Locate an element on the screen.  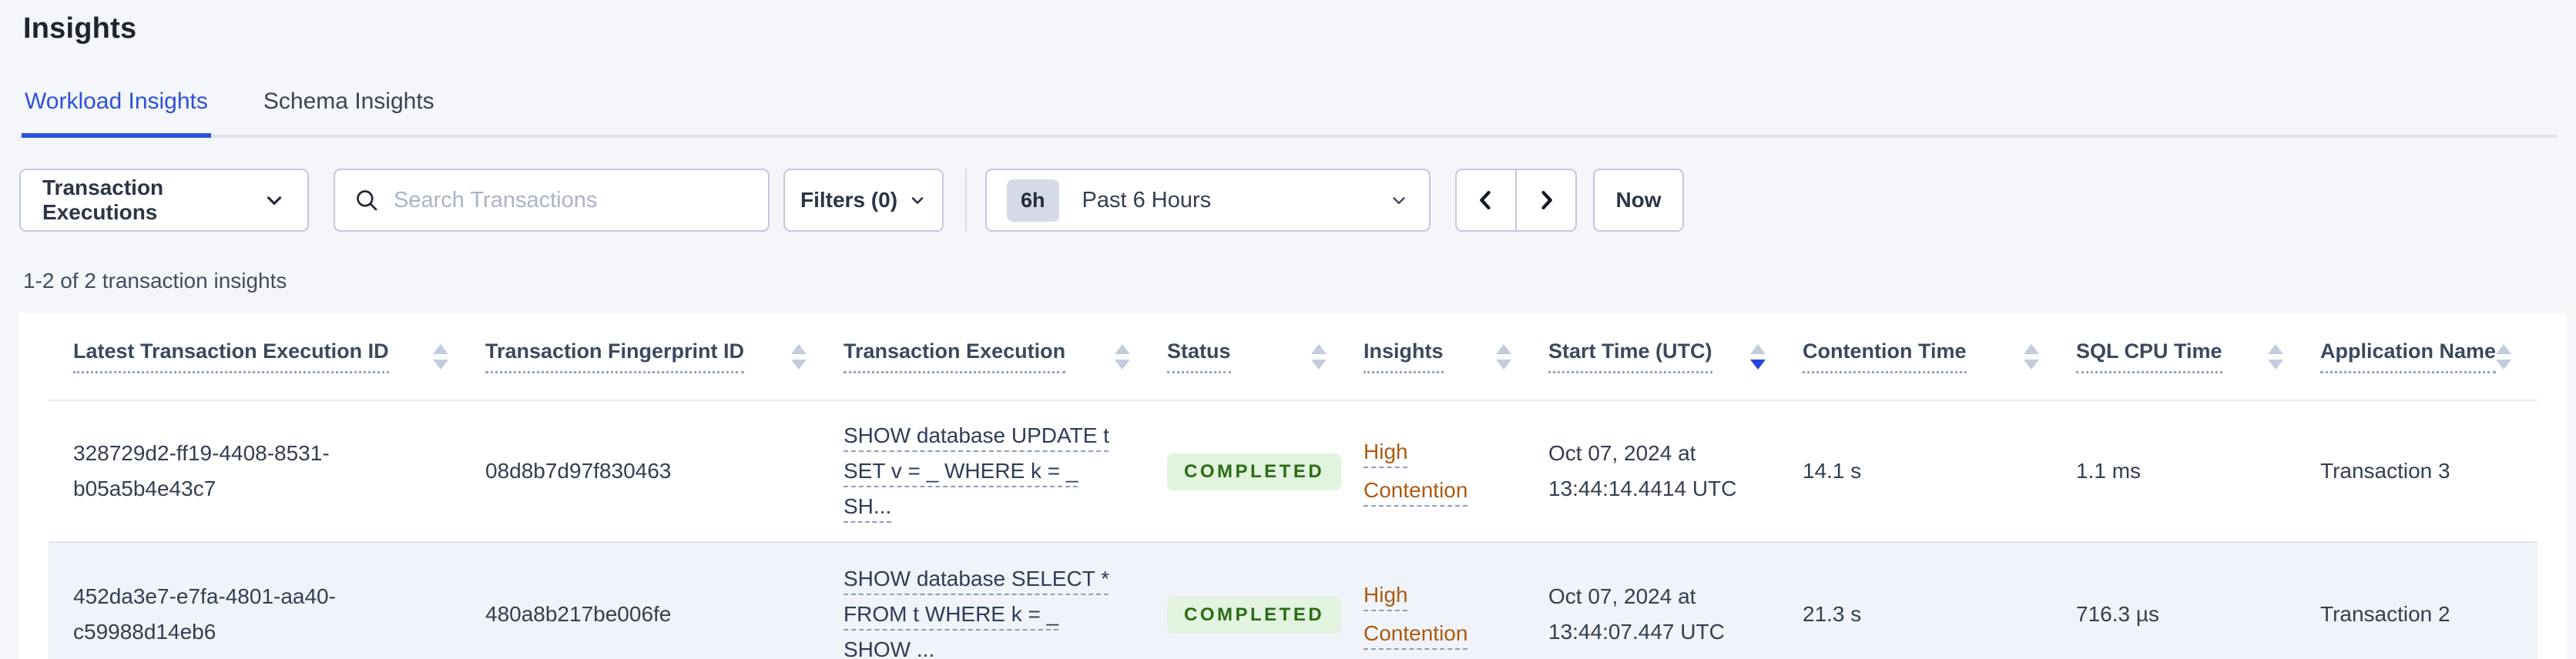
cell-fingerprint-id: 08d8b7d97f830463 is located at coordinates (664, 471).